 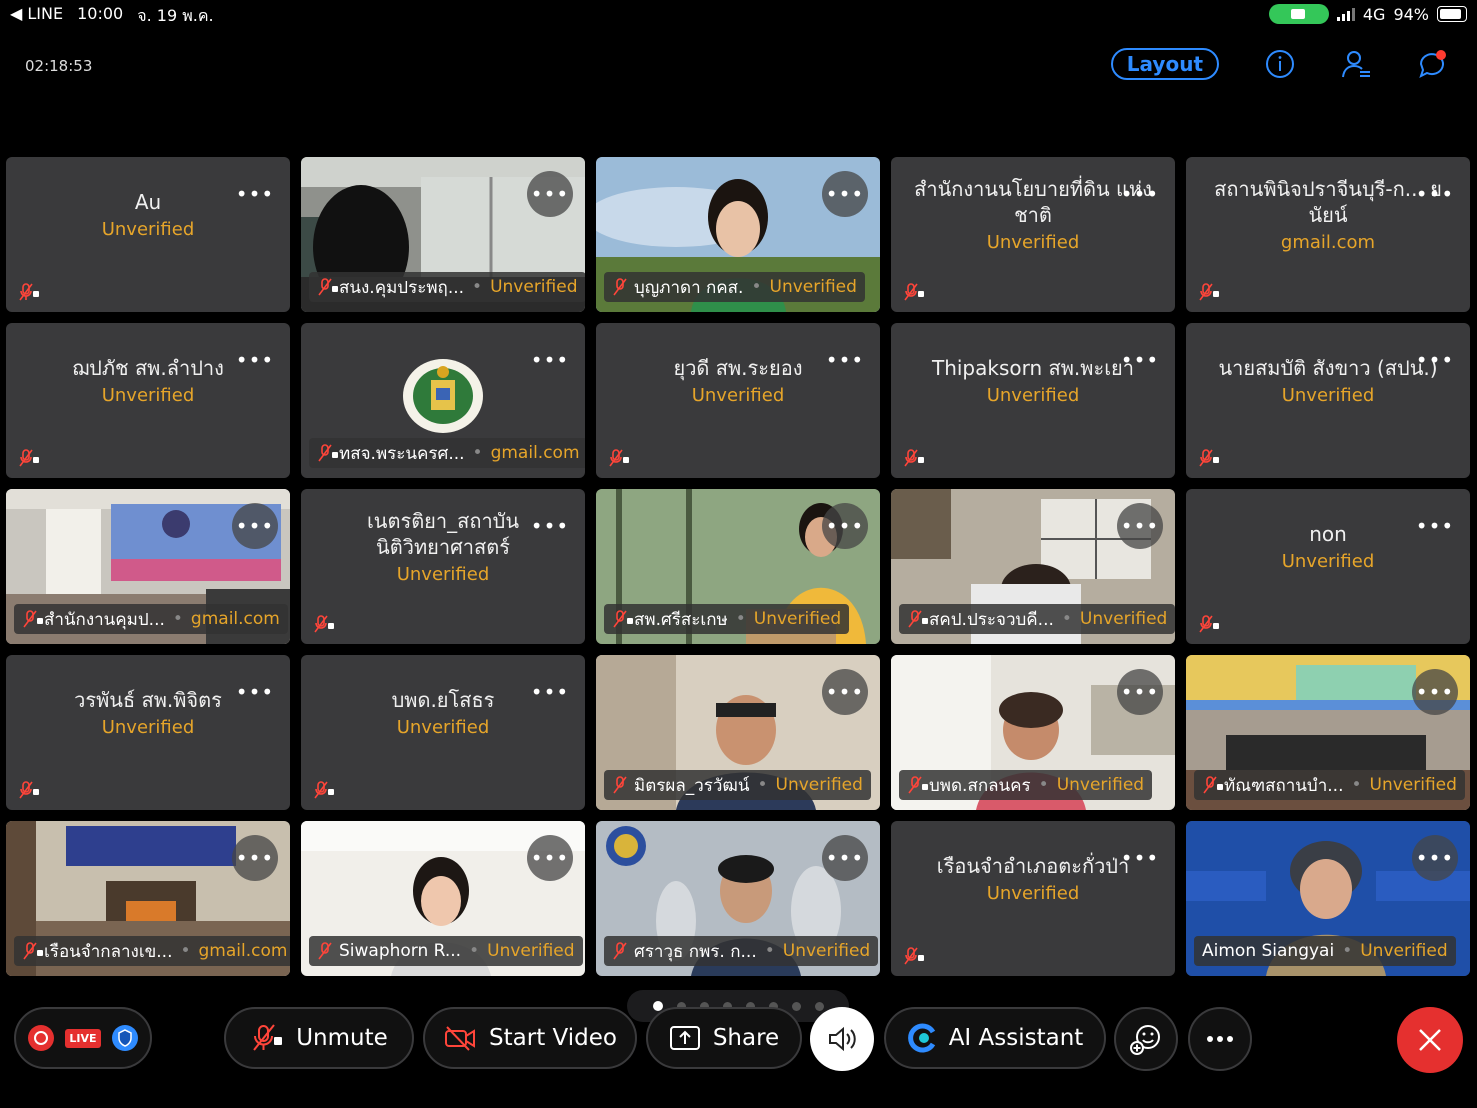 I want to click on participant-tile: non Unverified •••, so click(x=1328, y=566).